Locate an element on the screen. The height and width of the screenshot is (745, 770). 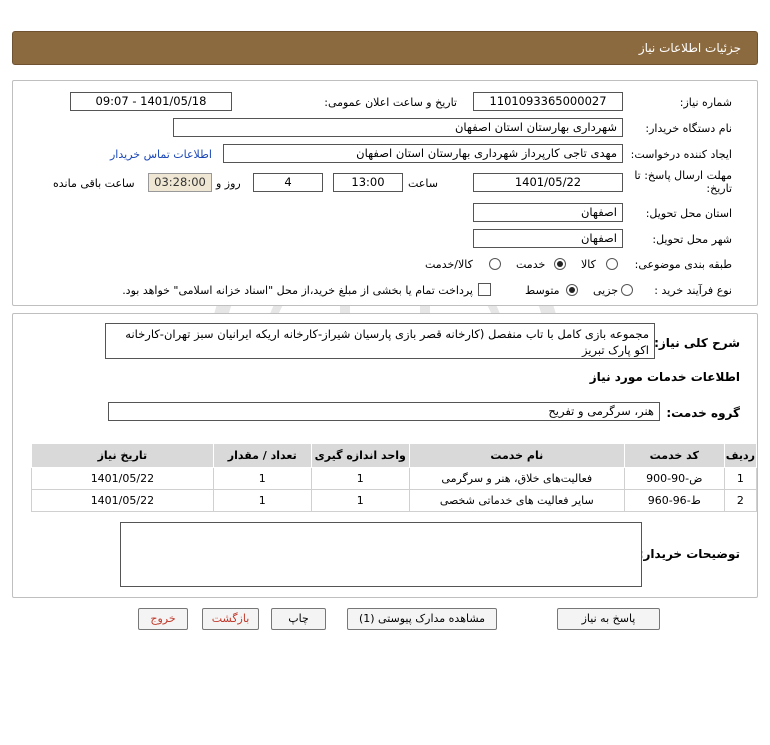
page-header: جزئیات اطلاعات نیاز is located at coordinates (385, 48).